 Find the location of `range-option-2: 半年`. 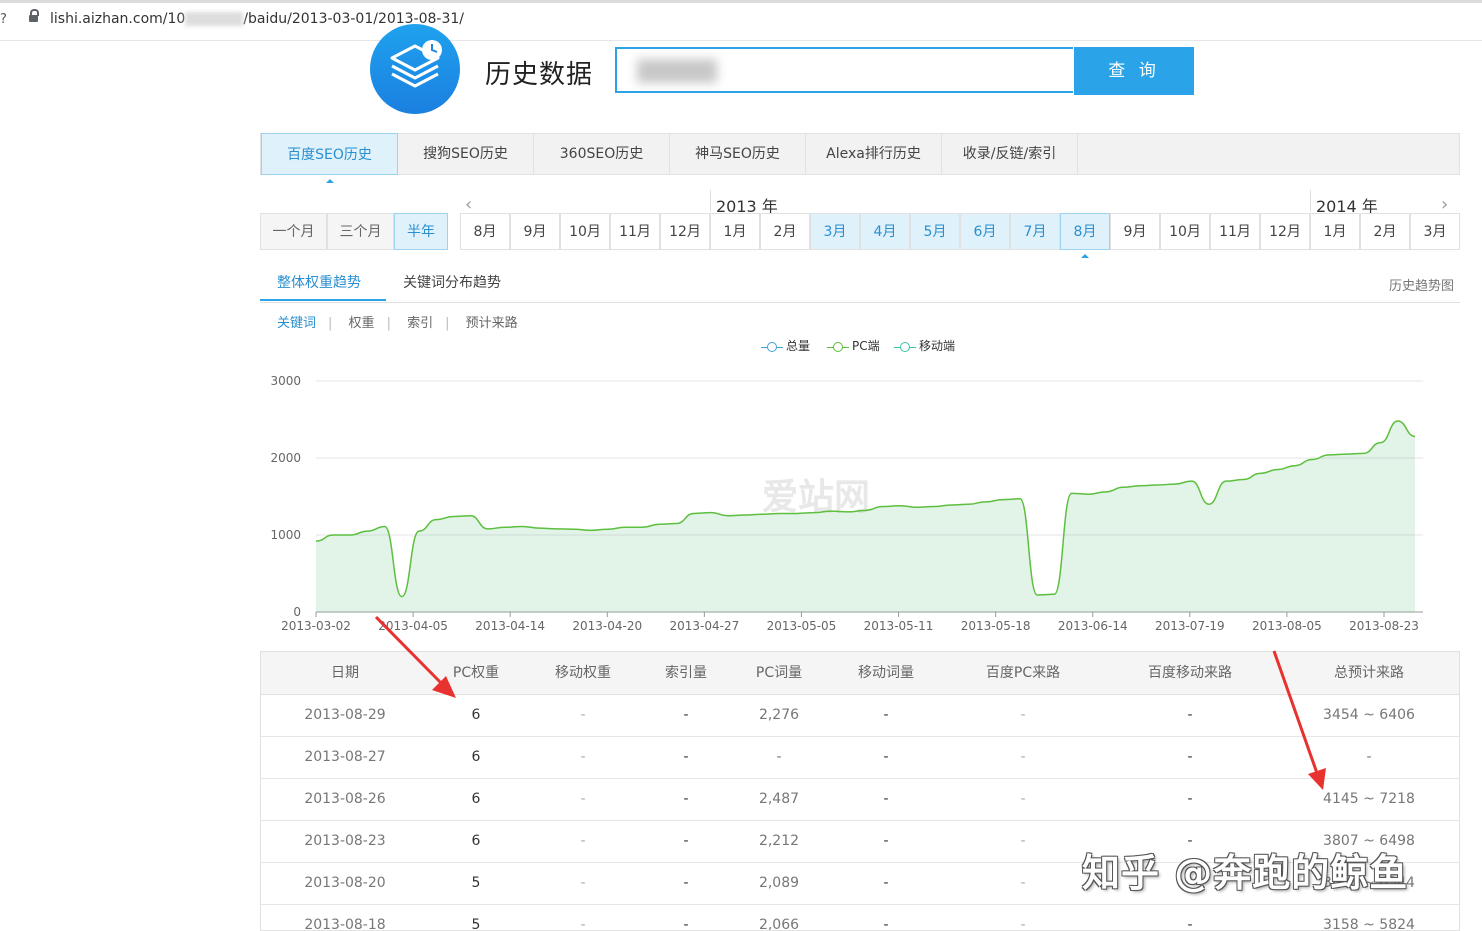

range-option-2: 半年 is located at coordinates (421, 231).